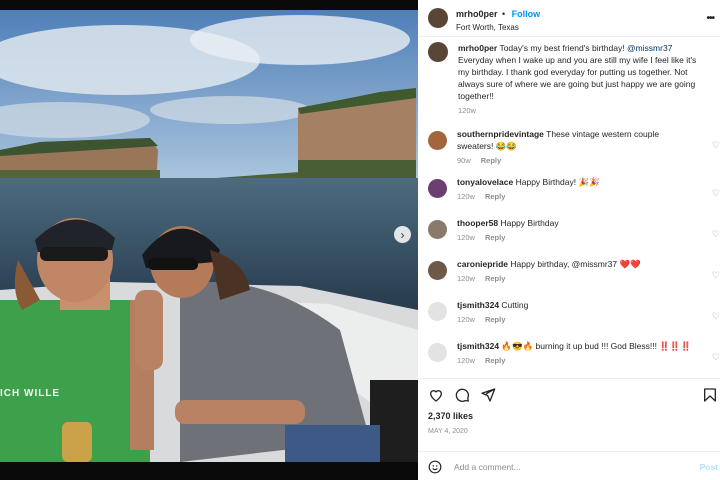 The width and height of the screenshot is (720, 480). What do you see at coordinates (435, 467) in the screenshot?
I see `smiley-icon` at bounding box center [435, 467].